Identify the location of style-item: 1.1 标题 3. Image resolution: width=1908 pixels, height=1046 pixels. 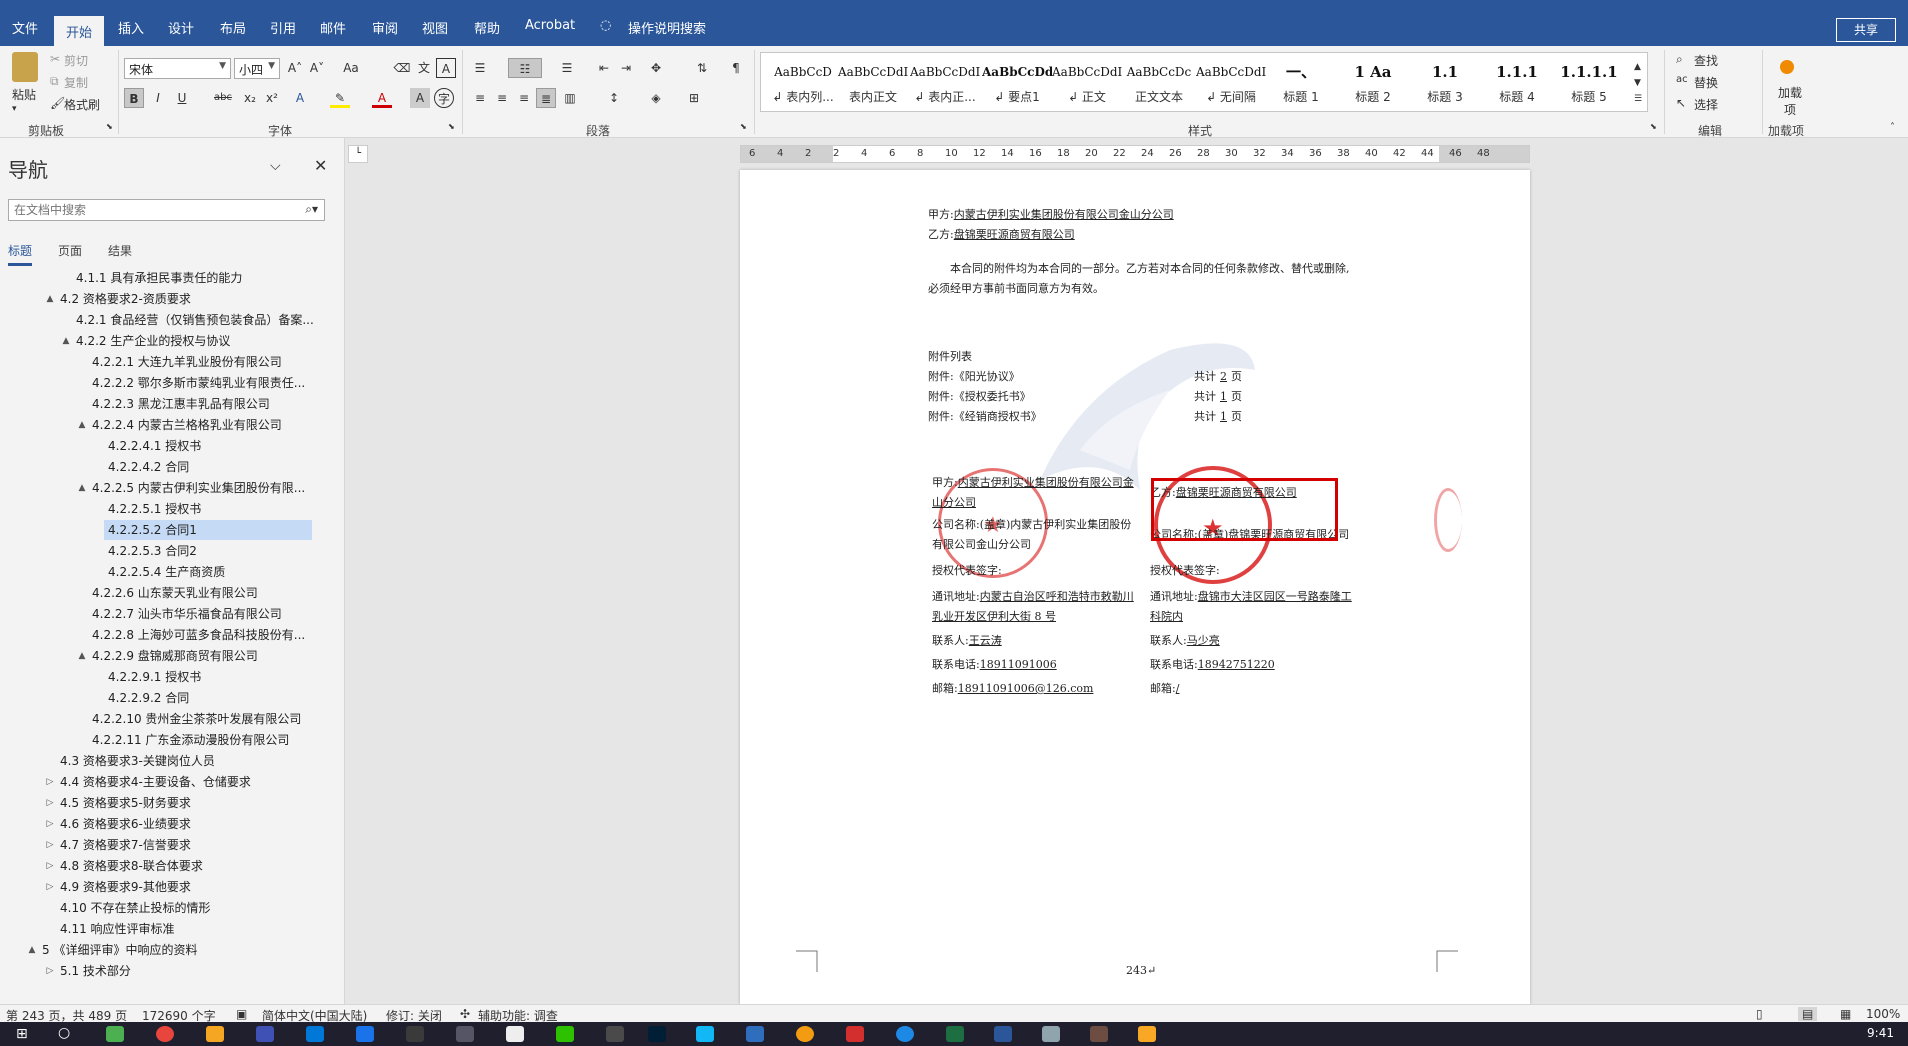
(1445, 83).